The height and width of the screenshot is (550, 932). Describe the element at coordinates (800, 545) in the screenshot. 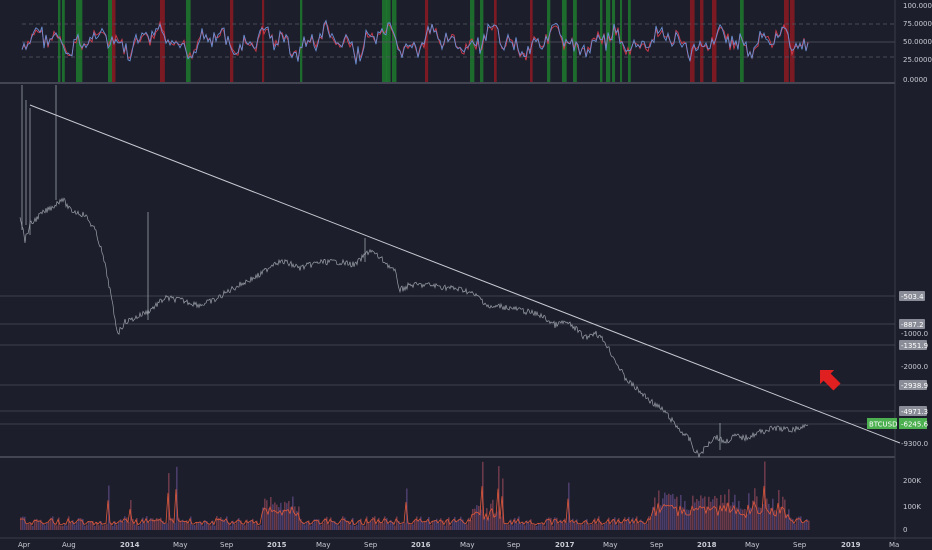

I see `time-label-sep-2018: Sep` at that location.